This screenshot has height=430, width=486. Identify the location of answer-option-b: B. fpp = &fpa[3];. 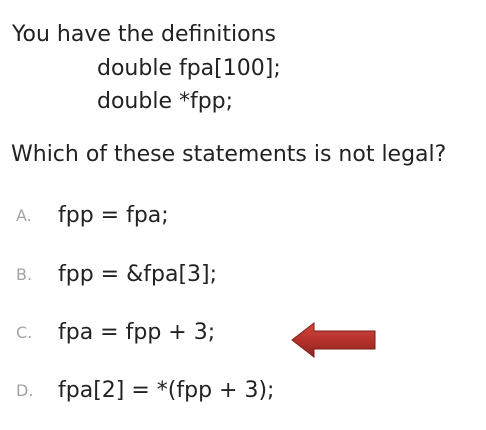
(116, 274).